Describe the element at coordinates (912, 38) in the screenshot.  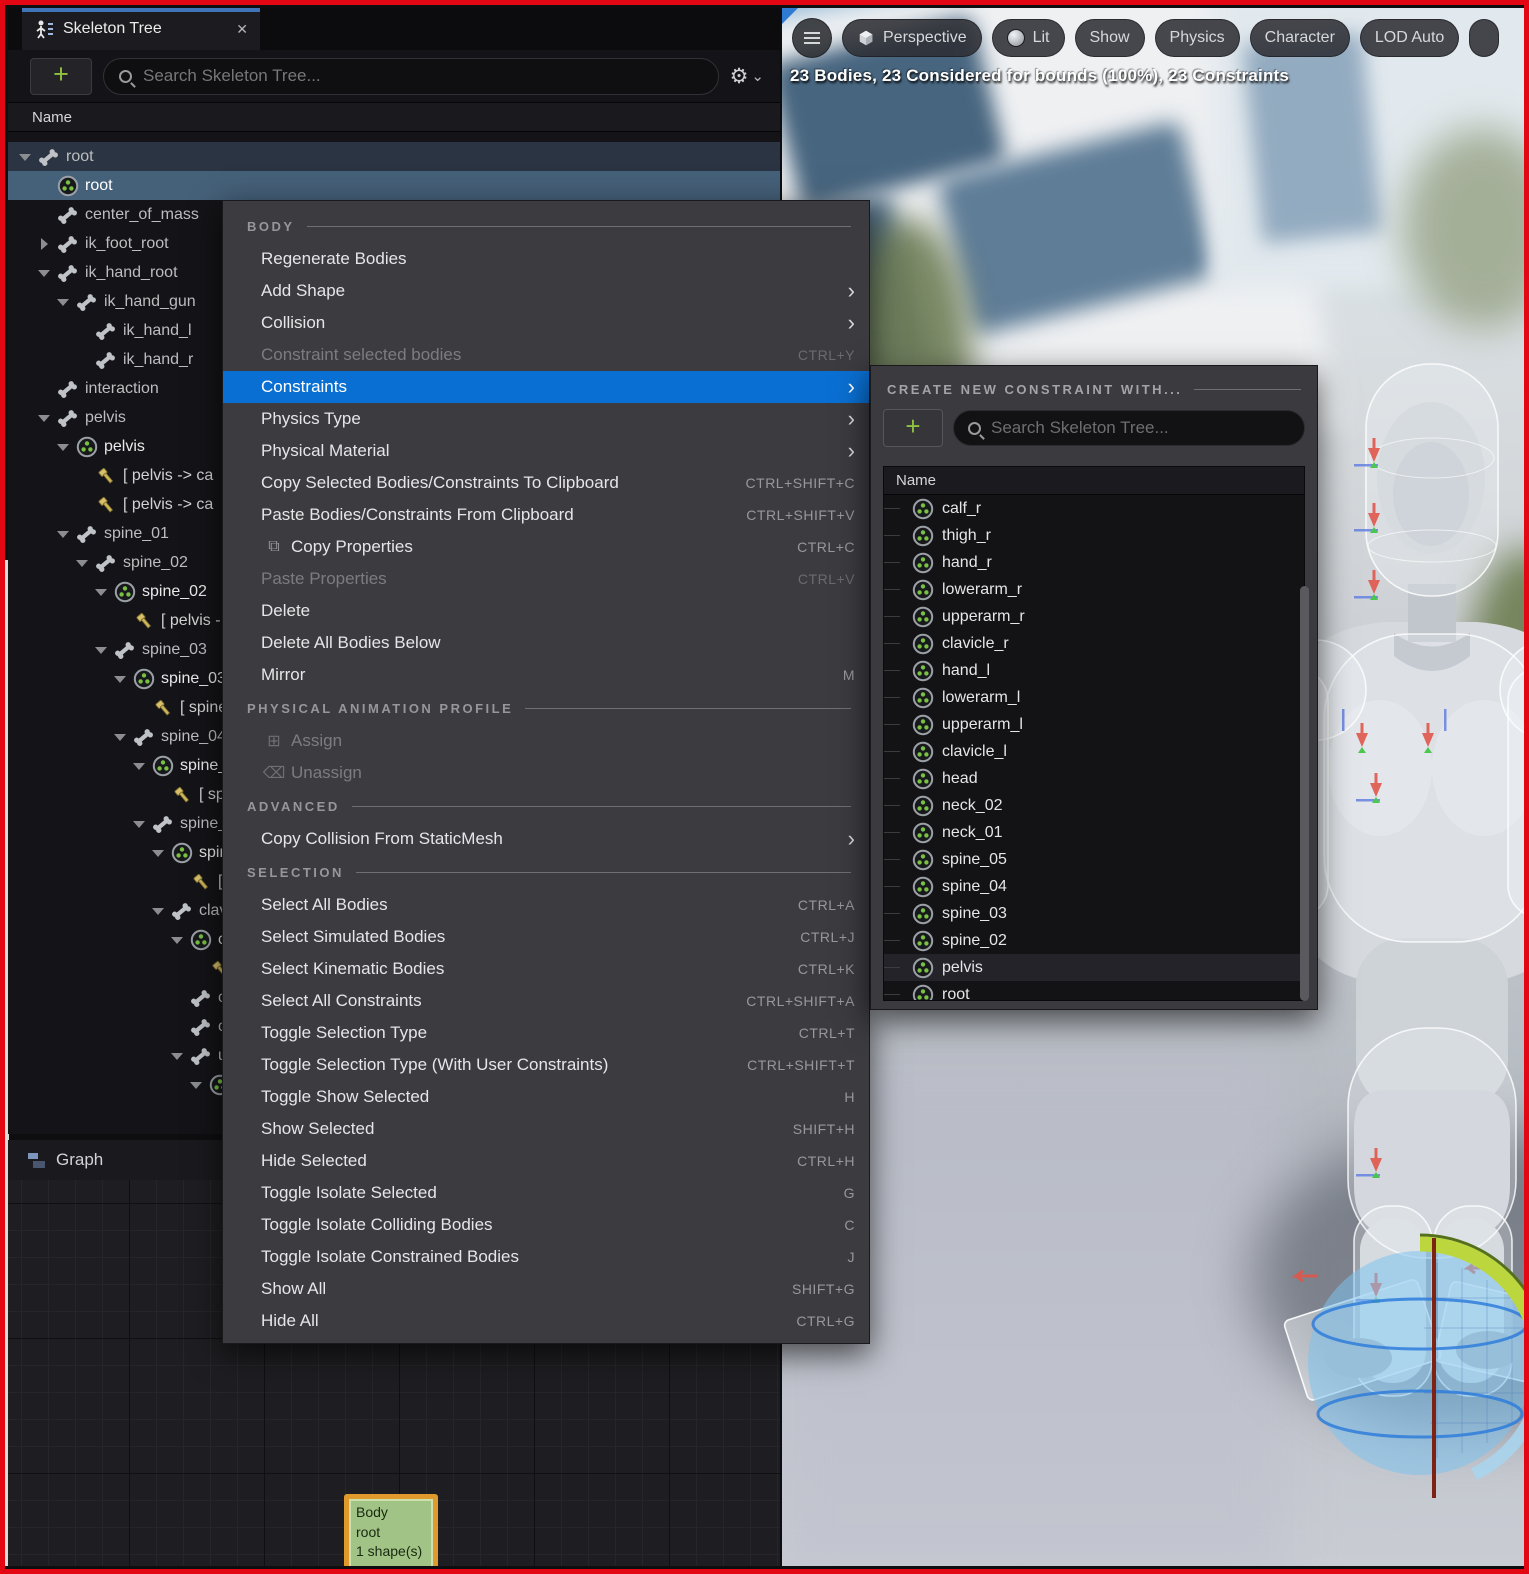
I see `perspective-button: Perspective` at that location.